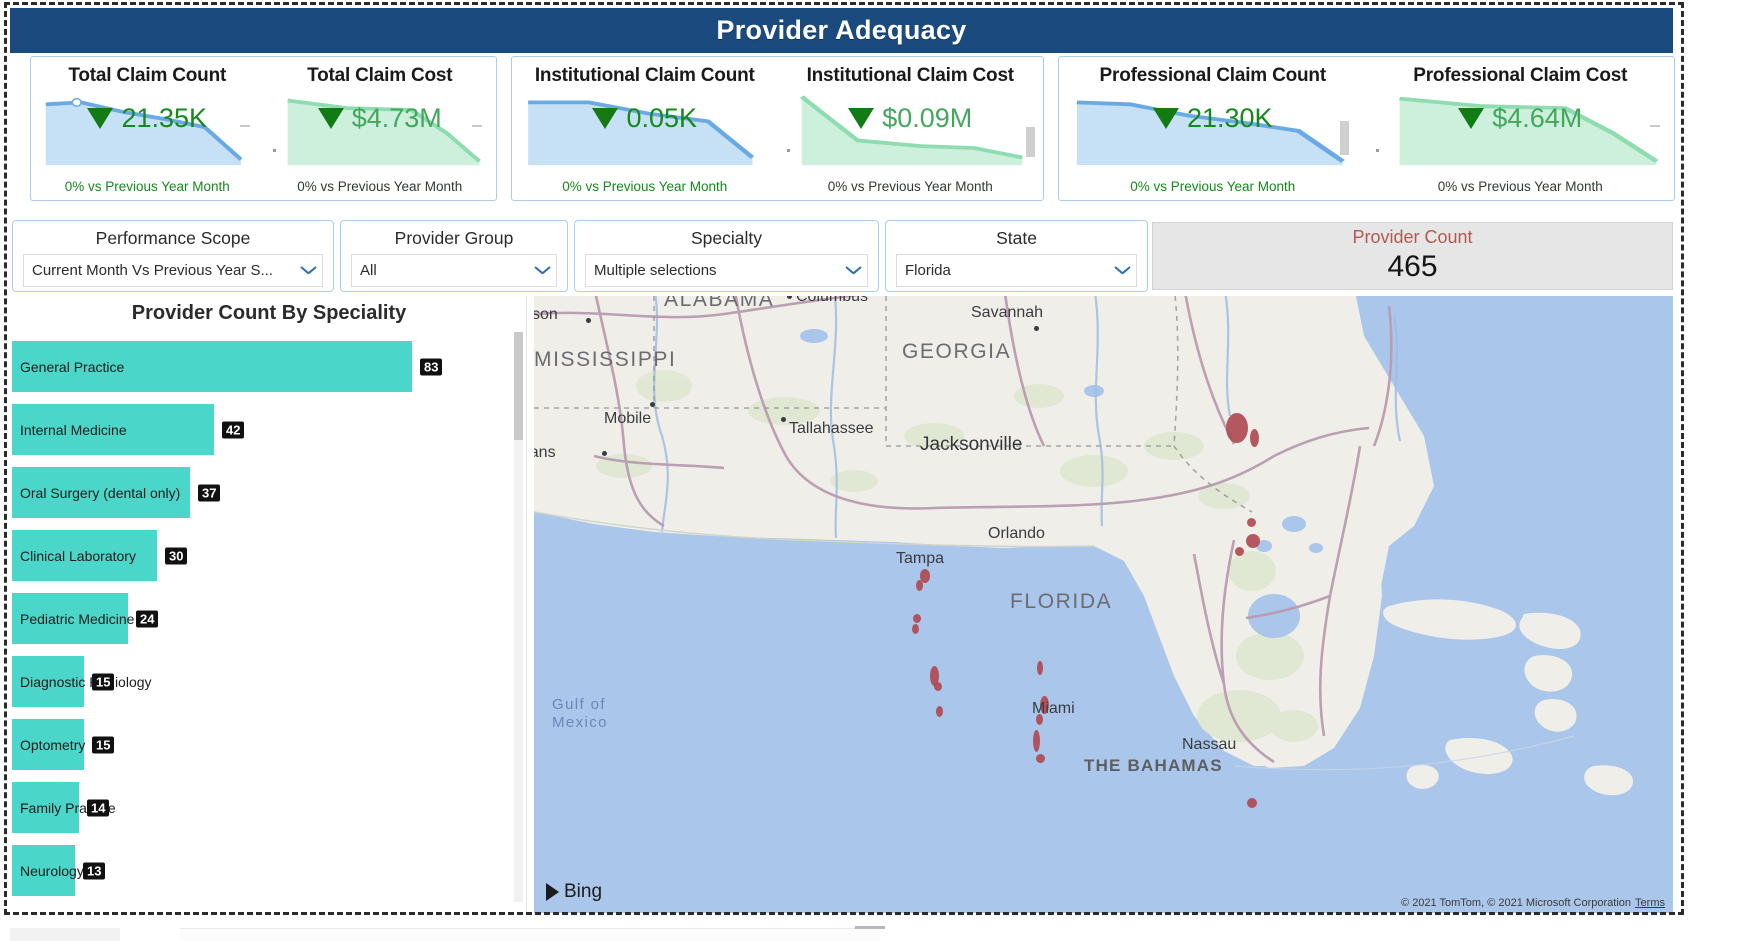 The height and width of the screenshot is (941, 1737). What do you see at coordinates (1412, 256) in the screenshot?
I see `provider-count-card: Provider Count 465` at bounding box center [1412, 256].